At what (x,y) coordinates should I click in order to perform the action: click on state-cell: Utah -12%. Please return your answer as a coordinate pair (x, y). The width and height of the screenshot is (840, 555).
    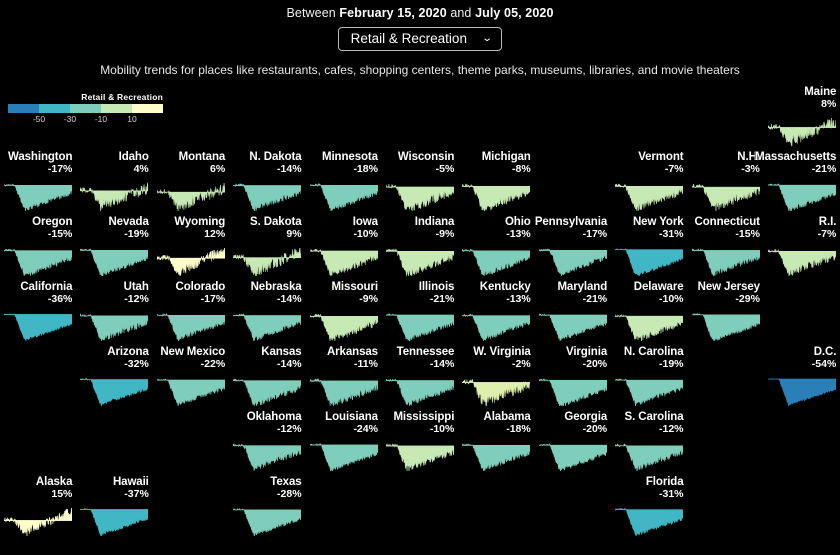
    Looking at the image, I should click on (114, 313).